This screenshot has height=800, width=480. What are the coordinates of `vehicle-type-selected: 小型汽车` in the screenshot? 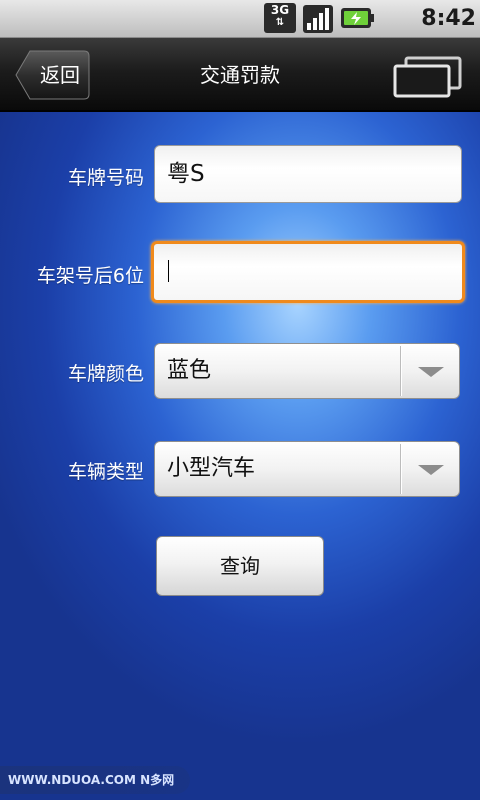 It's located at (211, 468).